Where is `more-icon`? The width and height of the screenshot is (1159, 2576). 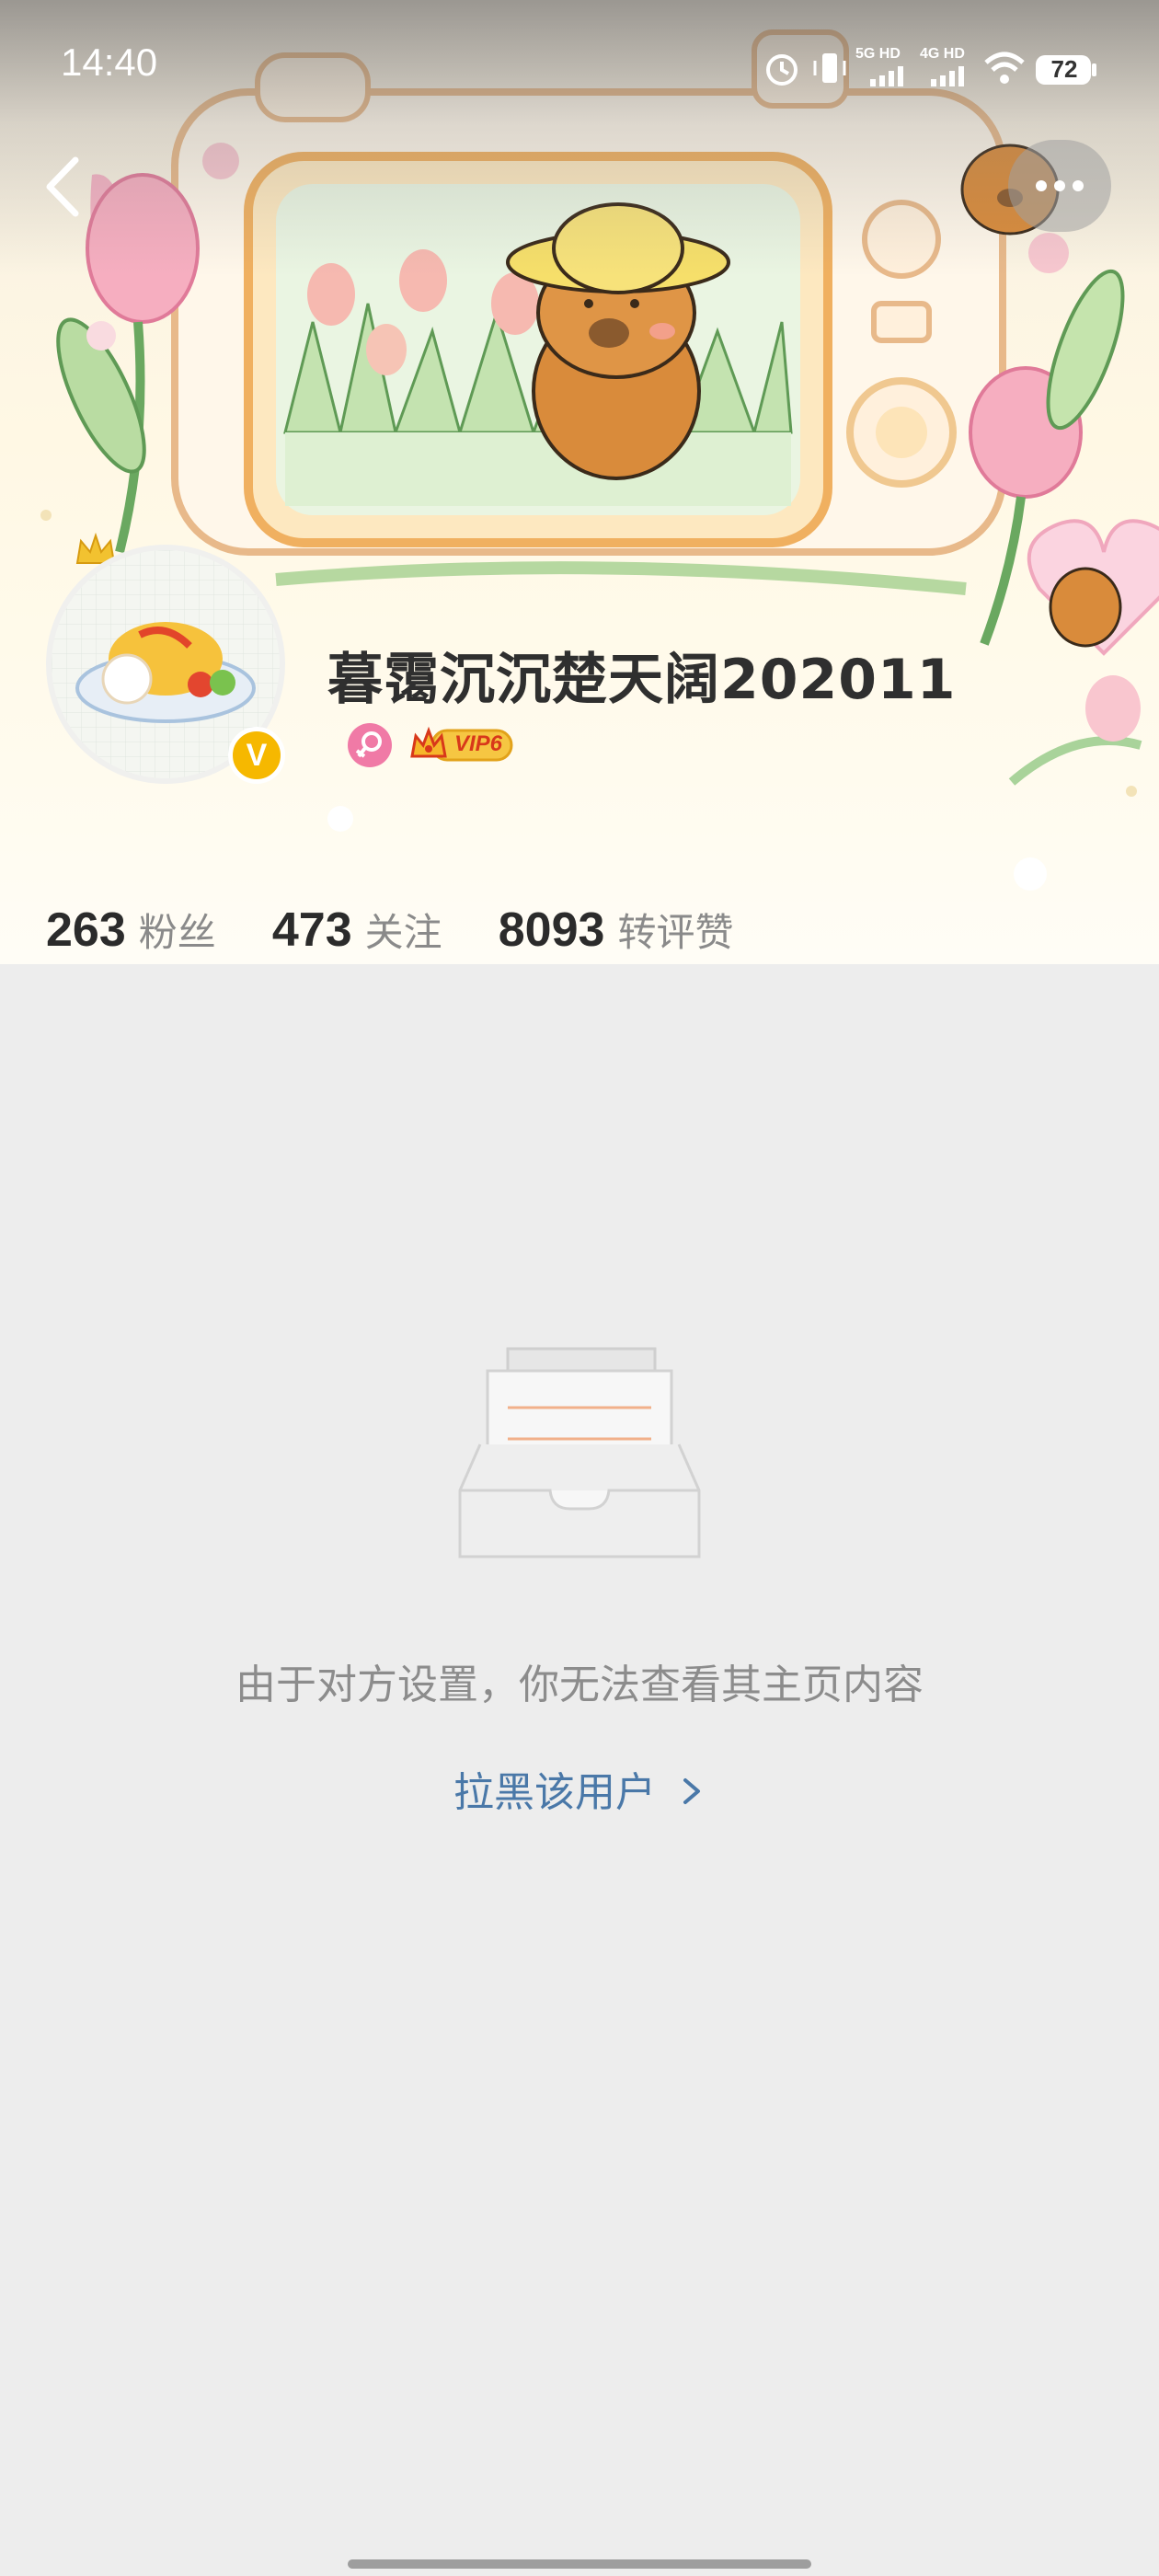
more-icon is located at coordinates (1041, 185).